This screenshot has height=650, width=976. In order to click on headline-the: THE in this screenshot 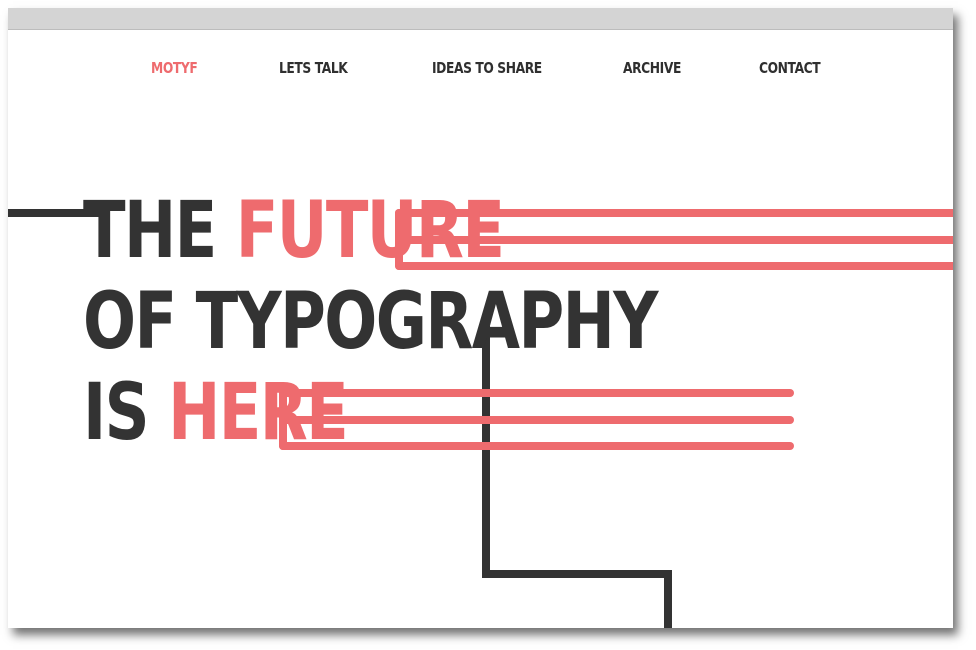, I will do `click(159, 231)`.